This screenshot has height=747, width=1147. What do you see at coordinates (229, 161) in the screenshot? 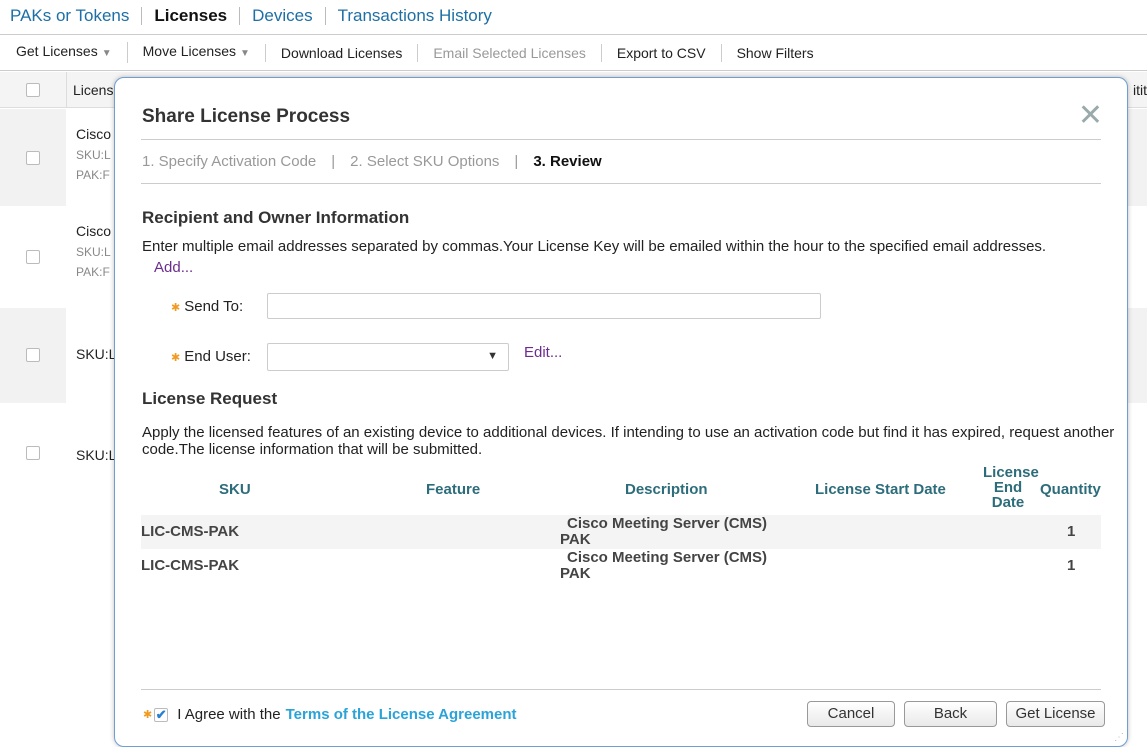
I see `step-specify-activation-code: 1. Specify Activation Code` at bounding box center [229, 161].